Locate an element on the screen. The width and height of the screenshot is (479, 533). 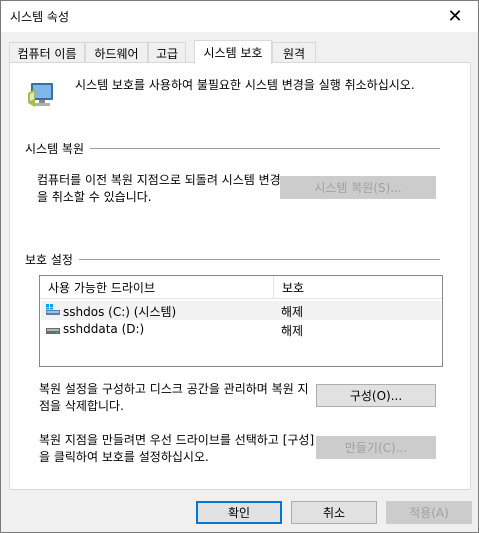
title-bar: 시스템 속성 ✕ is located at coordinates (239, 16).